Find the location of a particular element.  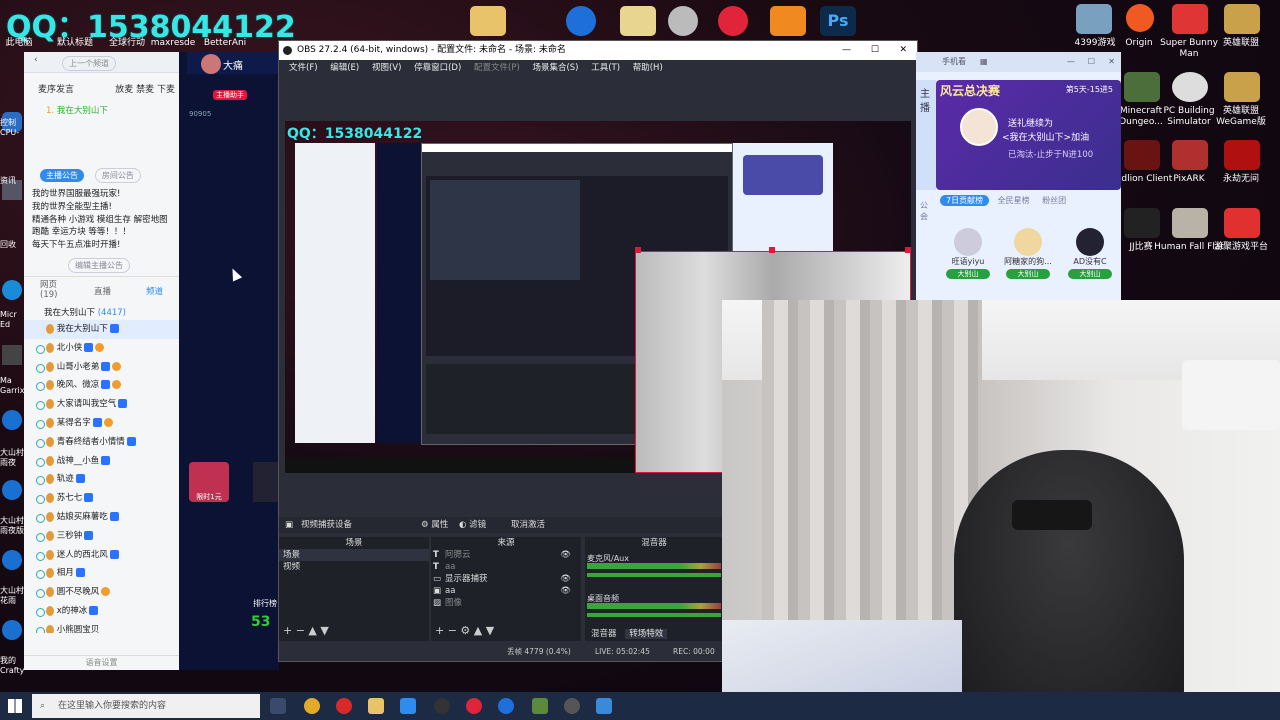

filters-button: ◐ 滤镜 is located at coordinates (472, 525).